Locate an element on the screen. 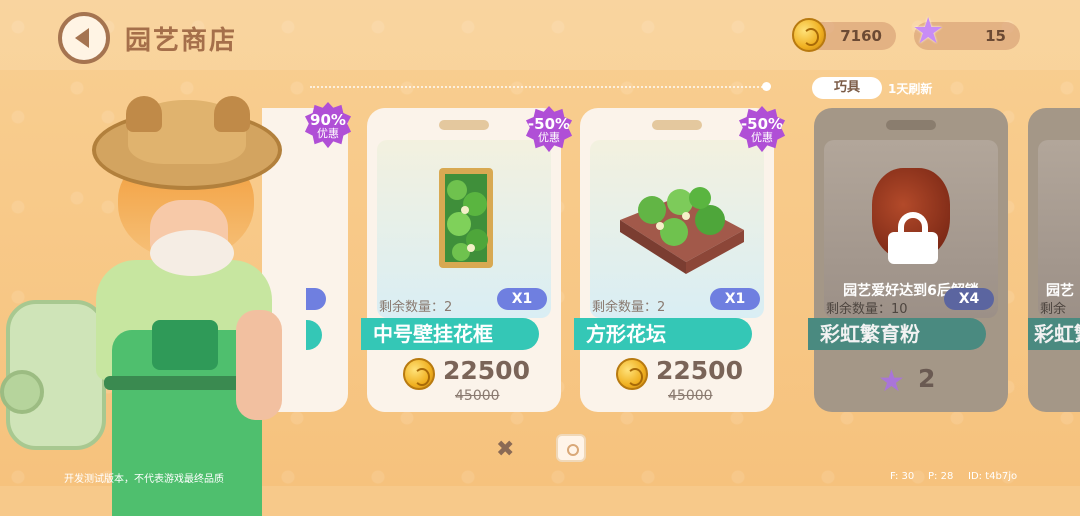 The image size is (1080, 516). unlock-requirement: 园艺 is located at coordinates (1060, 291).